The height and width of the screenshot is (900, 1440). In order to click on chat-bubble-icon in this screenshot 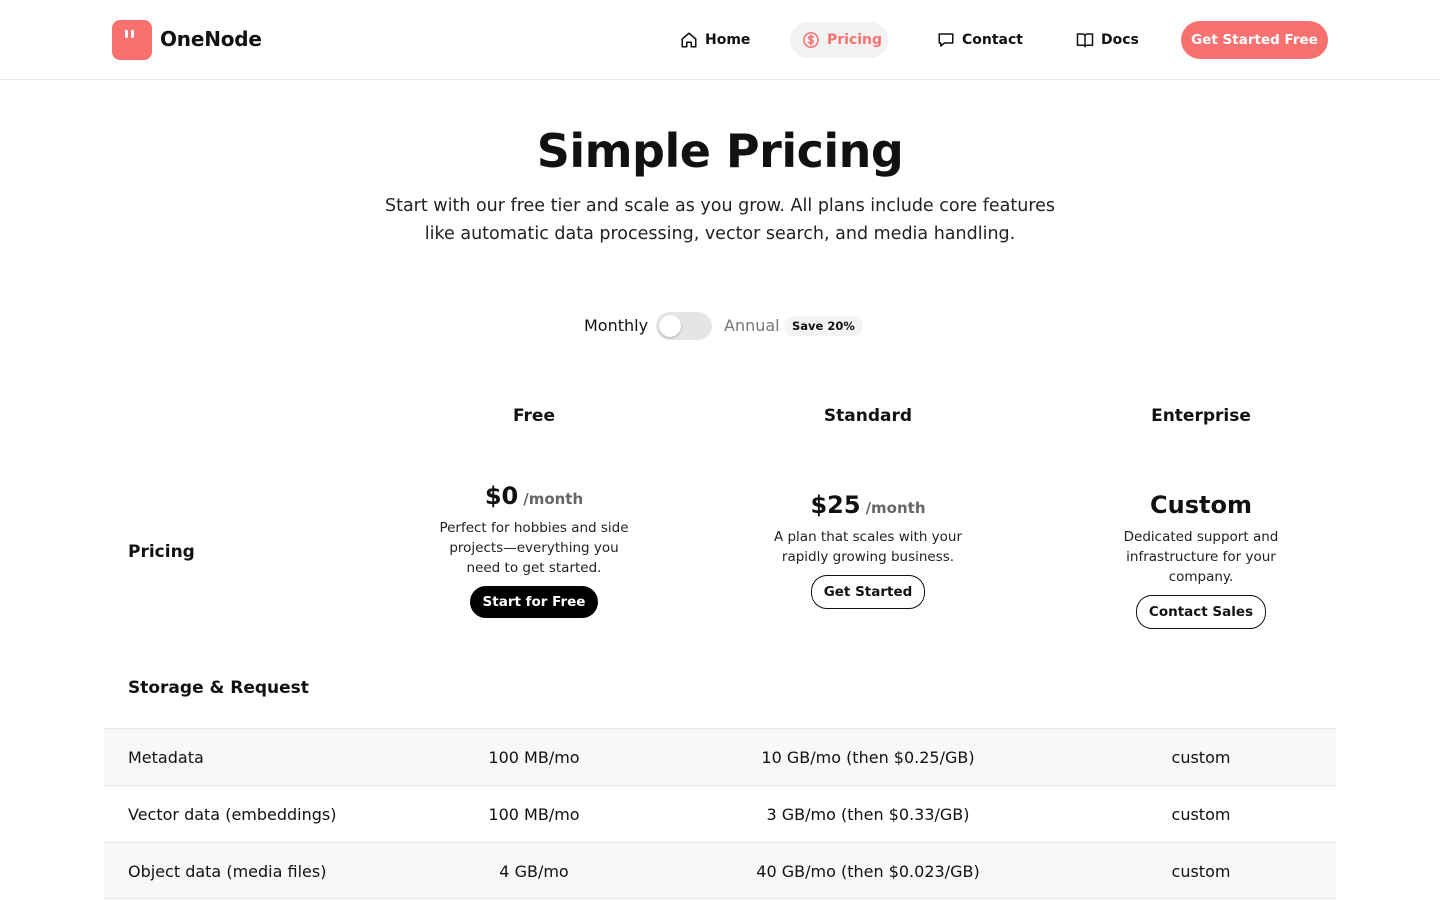, I will do `click(946, 40)`.